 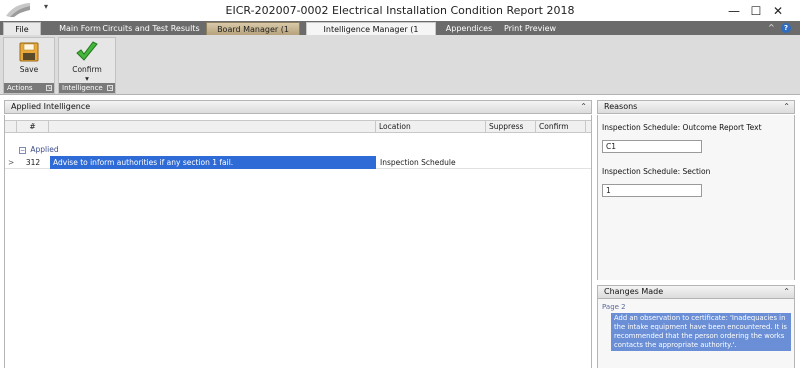 I want to click on save-button: Save, so click(x=29, y=62).